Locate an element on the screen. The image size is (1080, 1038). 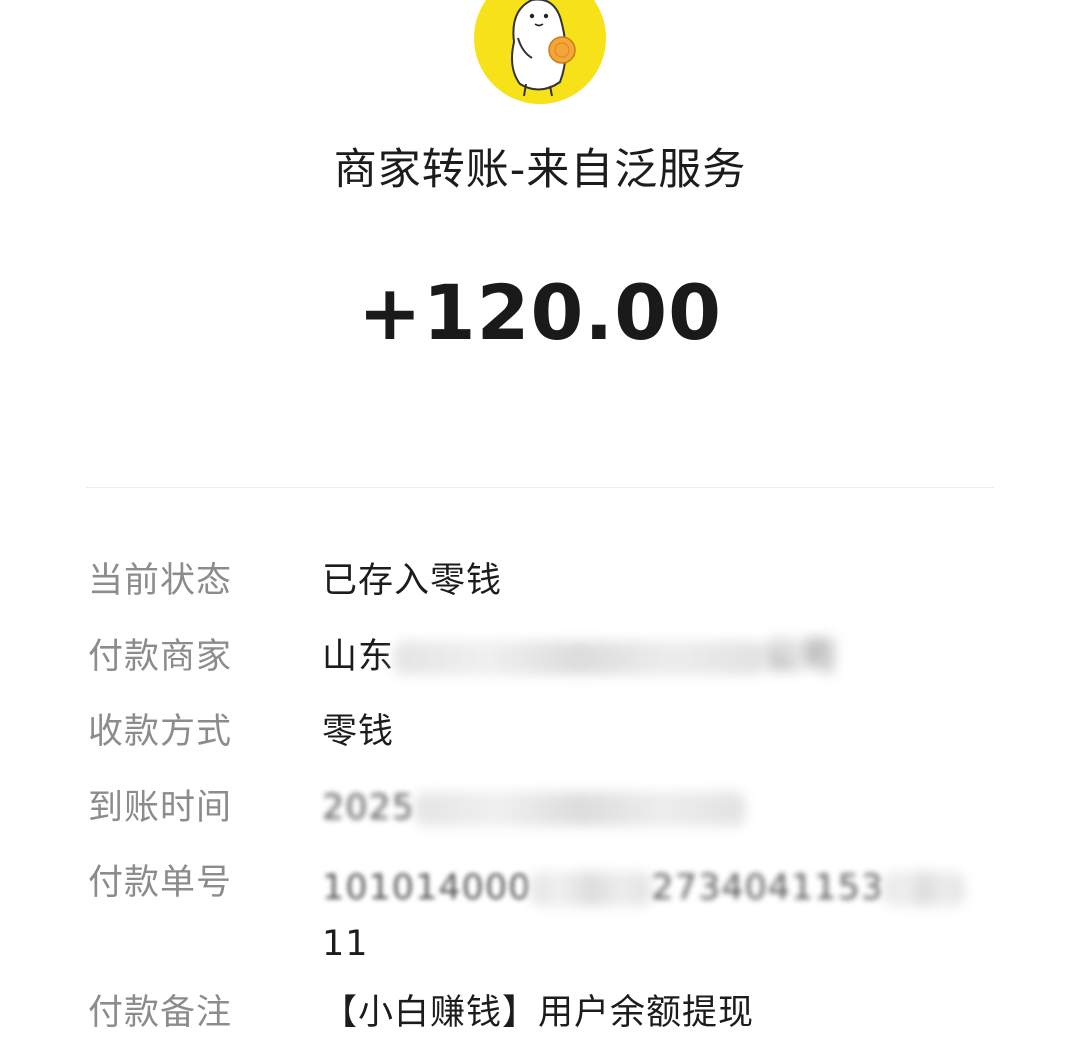
merchant-value: 山东 公司 is located at coordinates (662, 657).